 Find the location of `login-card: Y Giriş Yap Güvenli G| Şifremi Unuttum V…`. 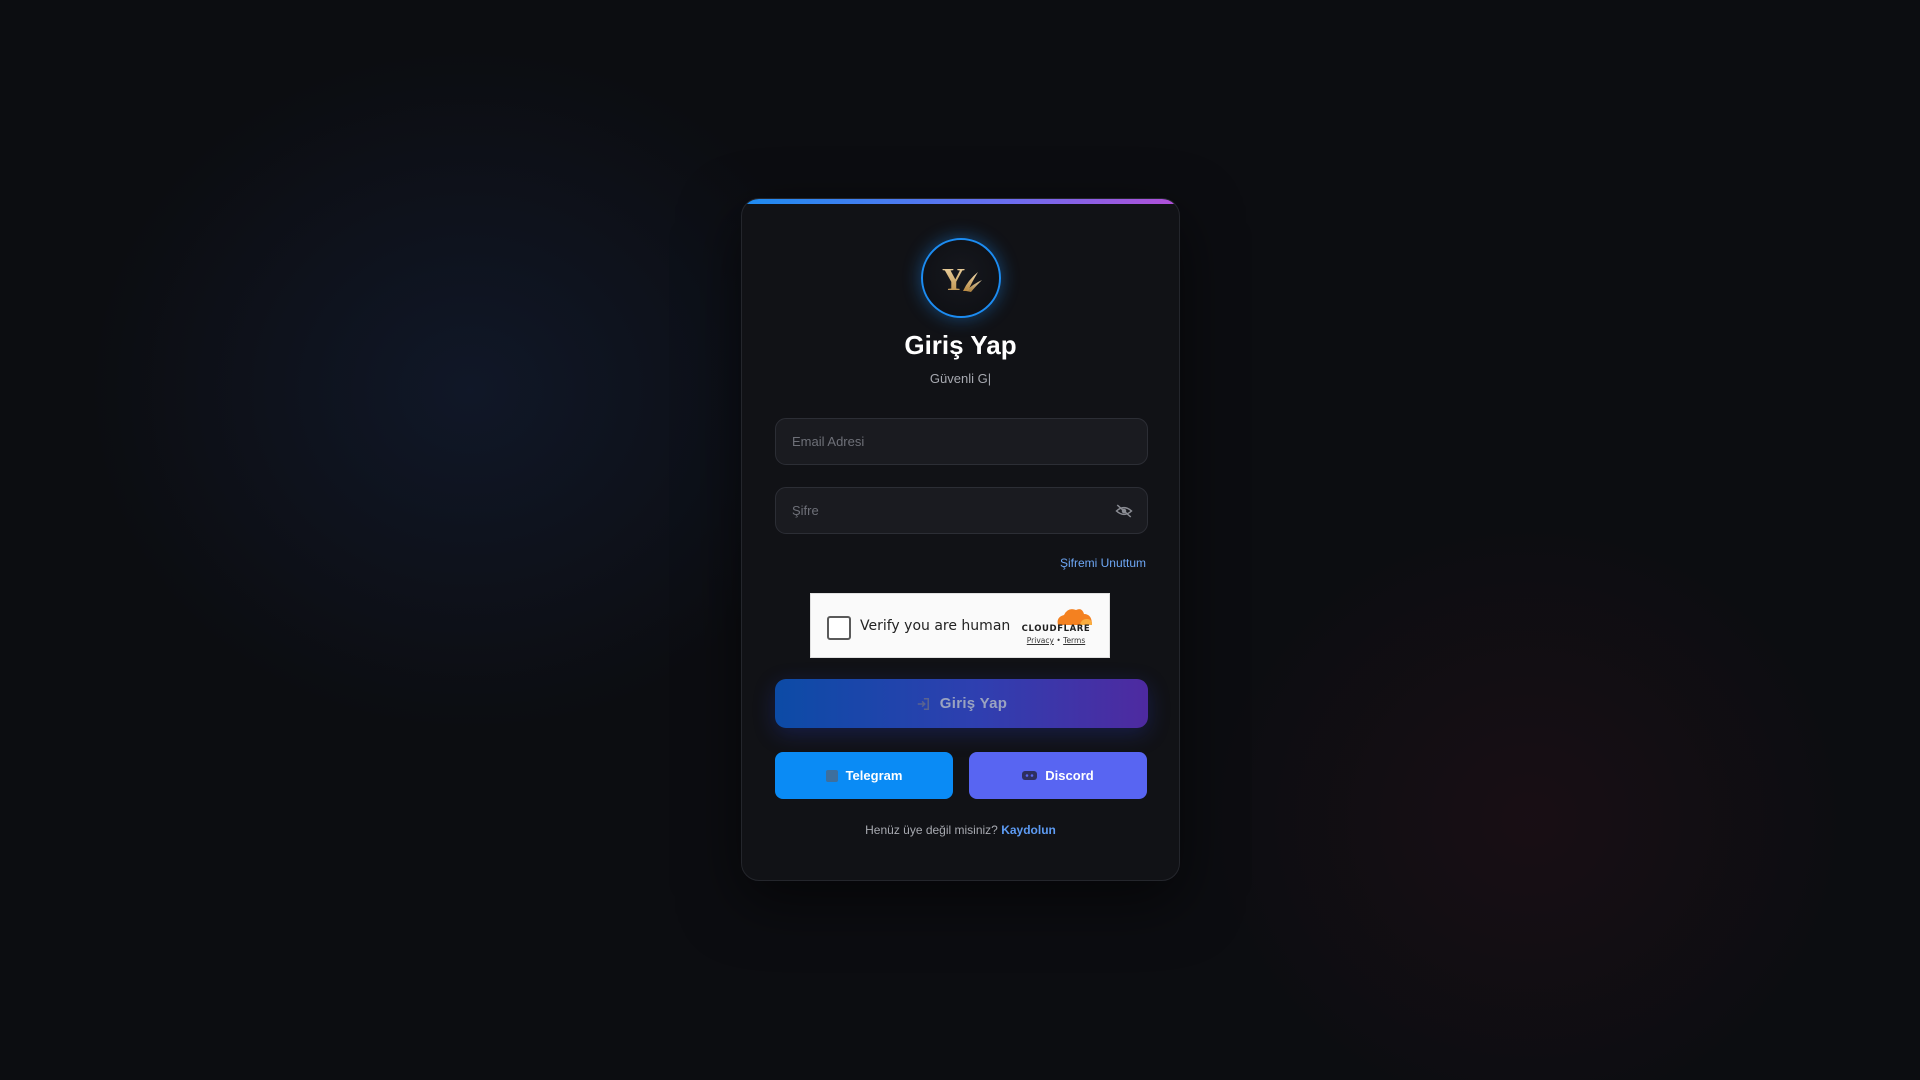

login-card: Y Giriş Yap Güvenli G| Şifremi Unuttum V… is located at coordinates (960, 539).